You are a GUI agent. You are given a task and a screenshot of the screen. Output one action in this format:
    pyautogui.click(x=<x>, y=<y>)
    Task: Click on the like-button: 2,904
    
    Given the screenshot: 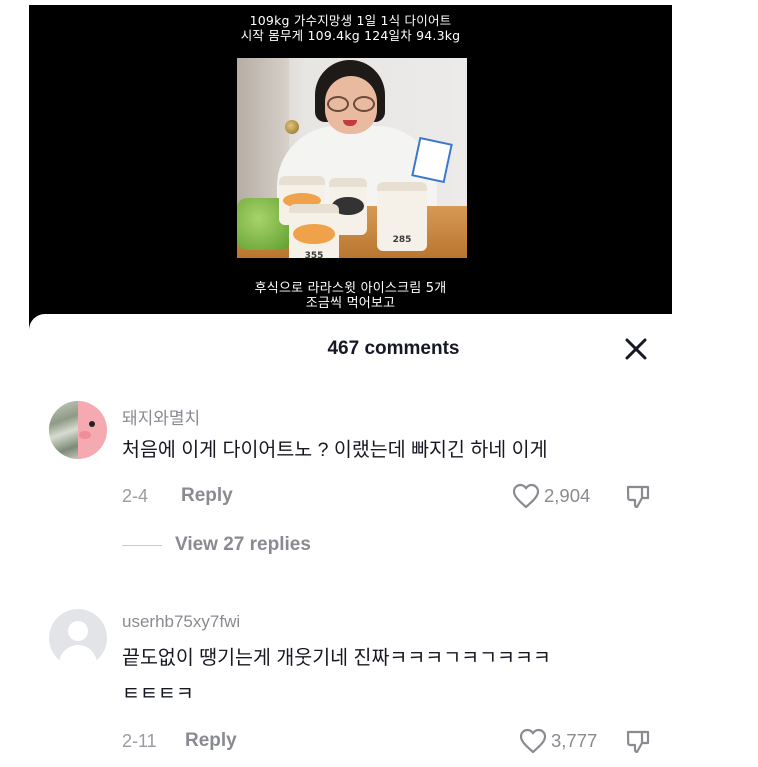 What is the action you would take?
    pyautogui.click(x=551, y=496)
    